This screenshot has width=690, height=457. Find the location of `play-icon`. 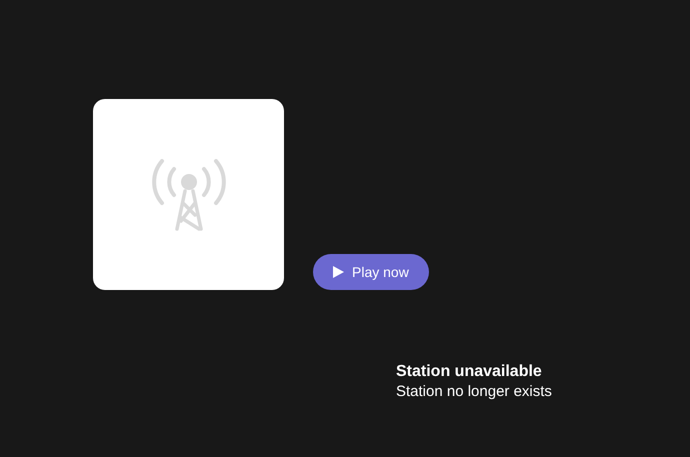

play-icon is located at coordinates (338, 272).